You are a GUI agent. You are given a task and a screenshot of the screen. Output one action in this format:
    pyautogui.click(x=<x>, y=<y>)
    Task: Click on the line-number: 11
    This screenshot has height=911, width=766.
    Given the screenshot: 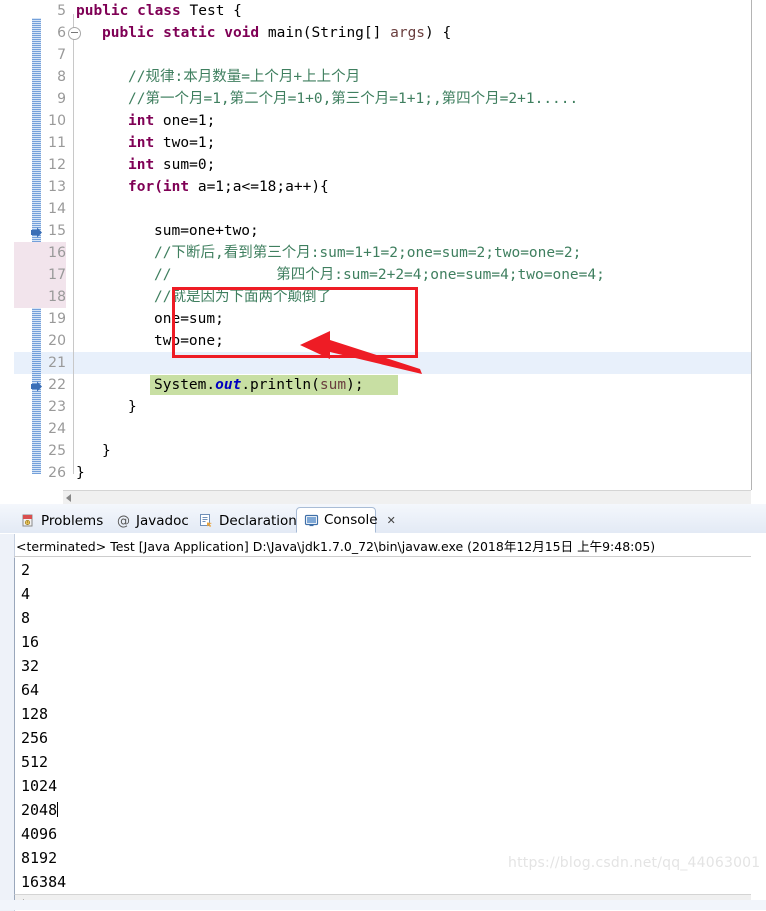 What is the action you would take?
    pyautogui.click(x=57, y=143)
    